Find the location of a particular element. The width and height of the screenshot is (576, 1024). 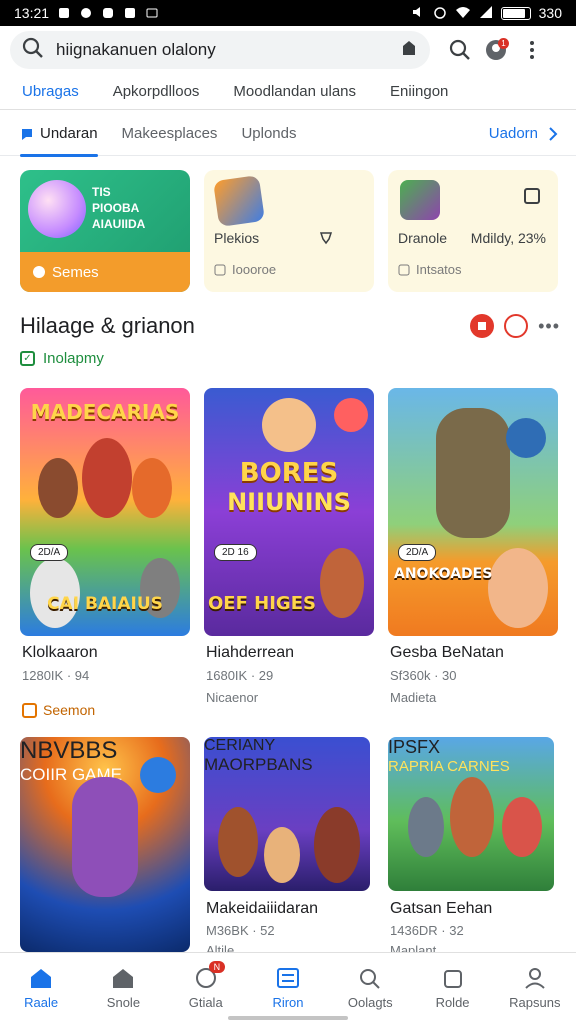

nav-rolde: Rolde is located at coordinates (452, 988).